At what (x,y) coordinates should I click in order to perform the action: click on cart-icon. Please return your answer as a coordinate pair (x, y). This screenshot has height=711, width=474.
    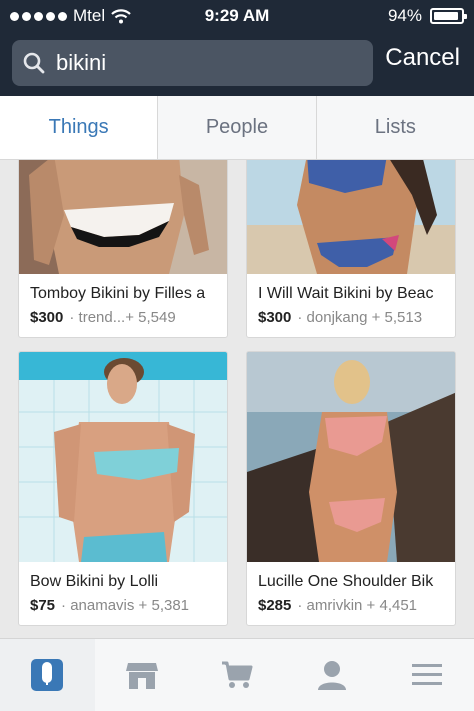
    Looking at the image, I should click on (237, 674).